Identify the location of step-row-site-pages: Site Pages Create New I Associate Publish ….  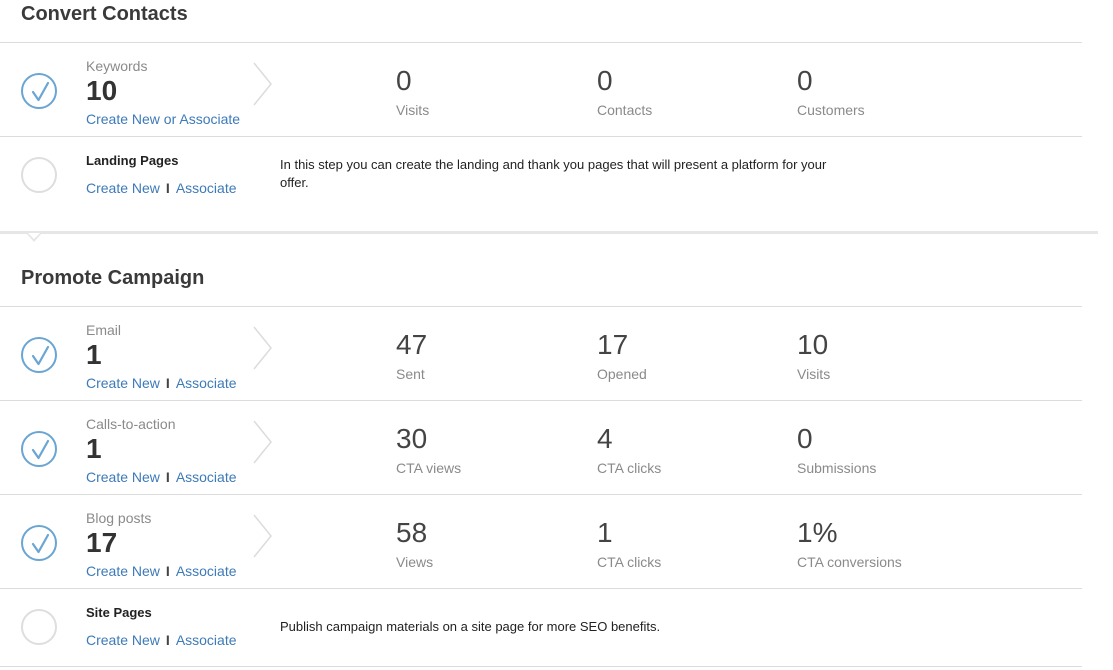
(541, 628).